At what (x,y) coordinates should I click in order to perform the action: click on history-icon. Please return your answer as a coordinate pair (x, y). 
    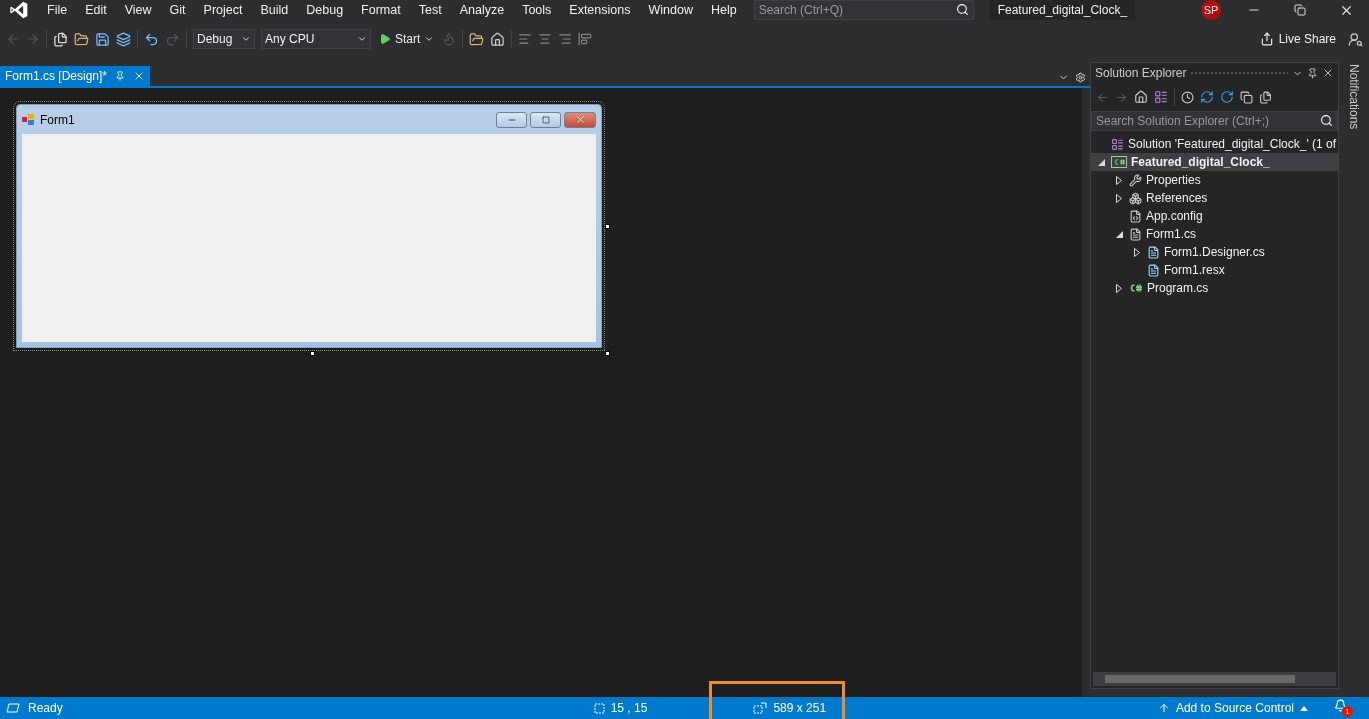
    Looking at the image, I should click on (1187, 97).